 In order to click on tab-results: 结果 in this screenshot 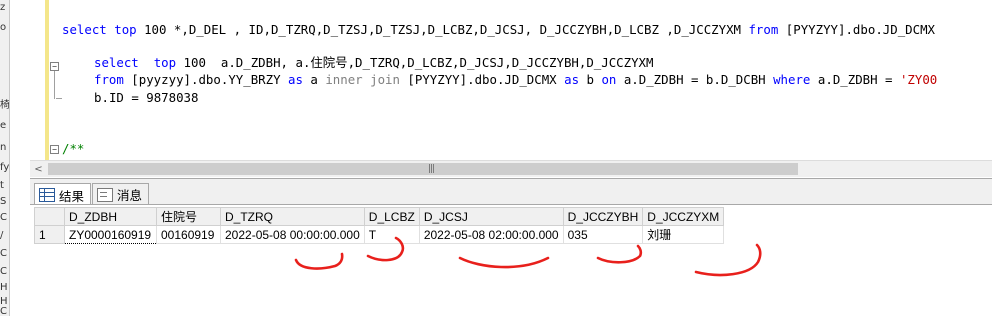, I will do `click(63, 194)`.